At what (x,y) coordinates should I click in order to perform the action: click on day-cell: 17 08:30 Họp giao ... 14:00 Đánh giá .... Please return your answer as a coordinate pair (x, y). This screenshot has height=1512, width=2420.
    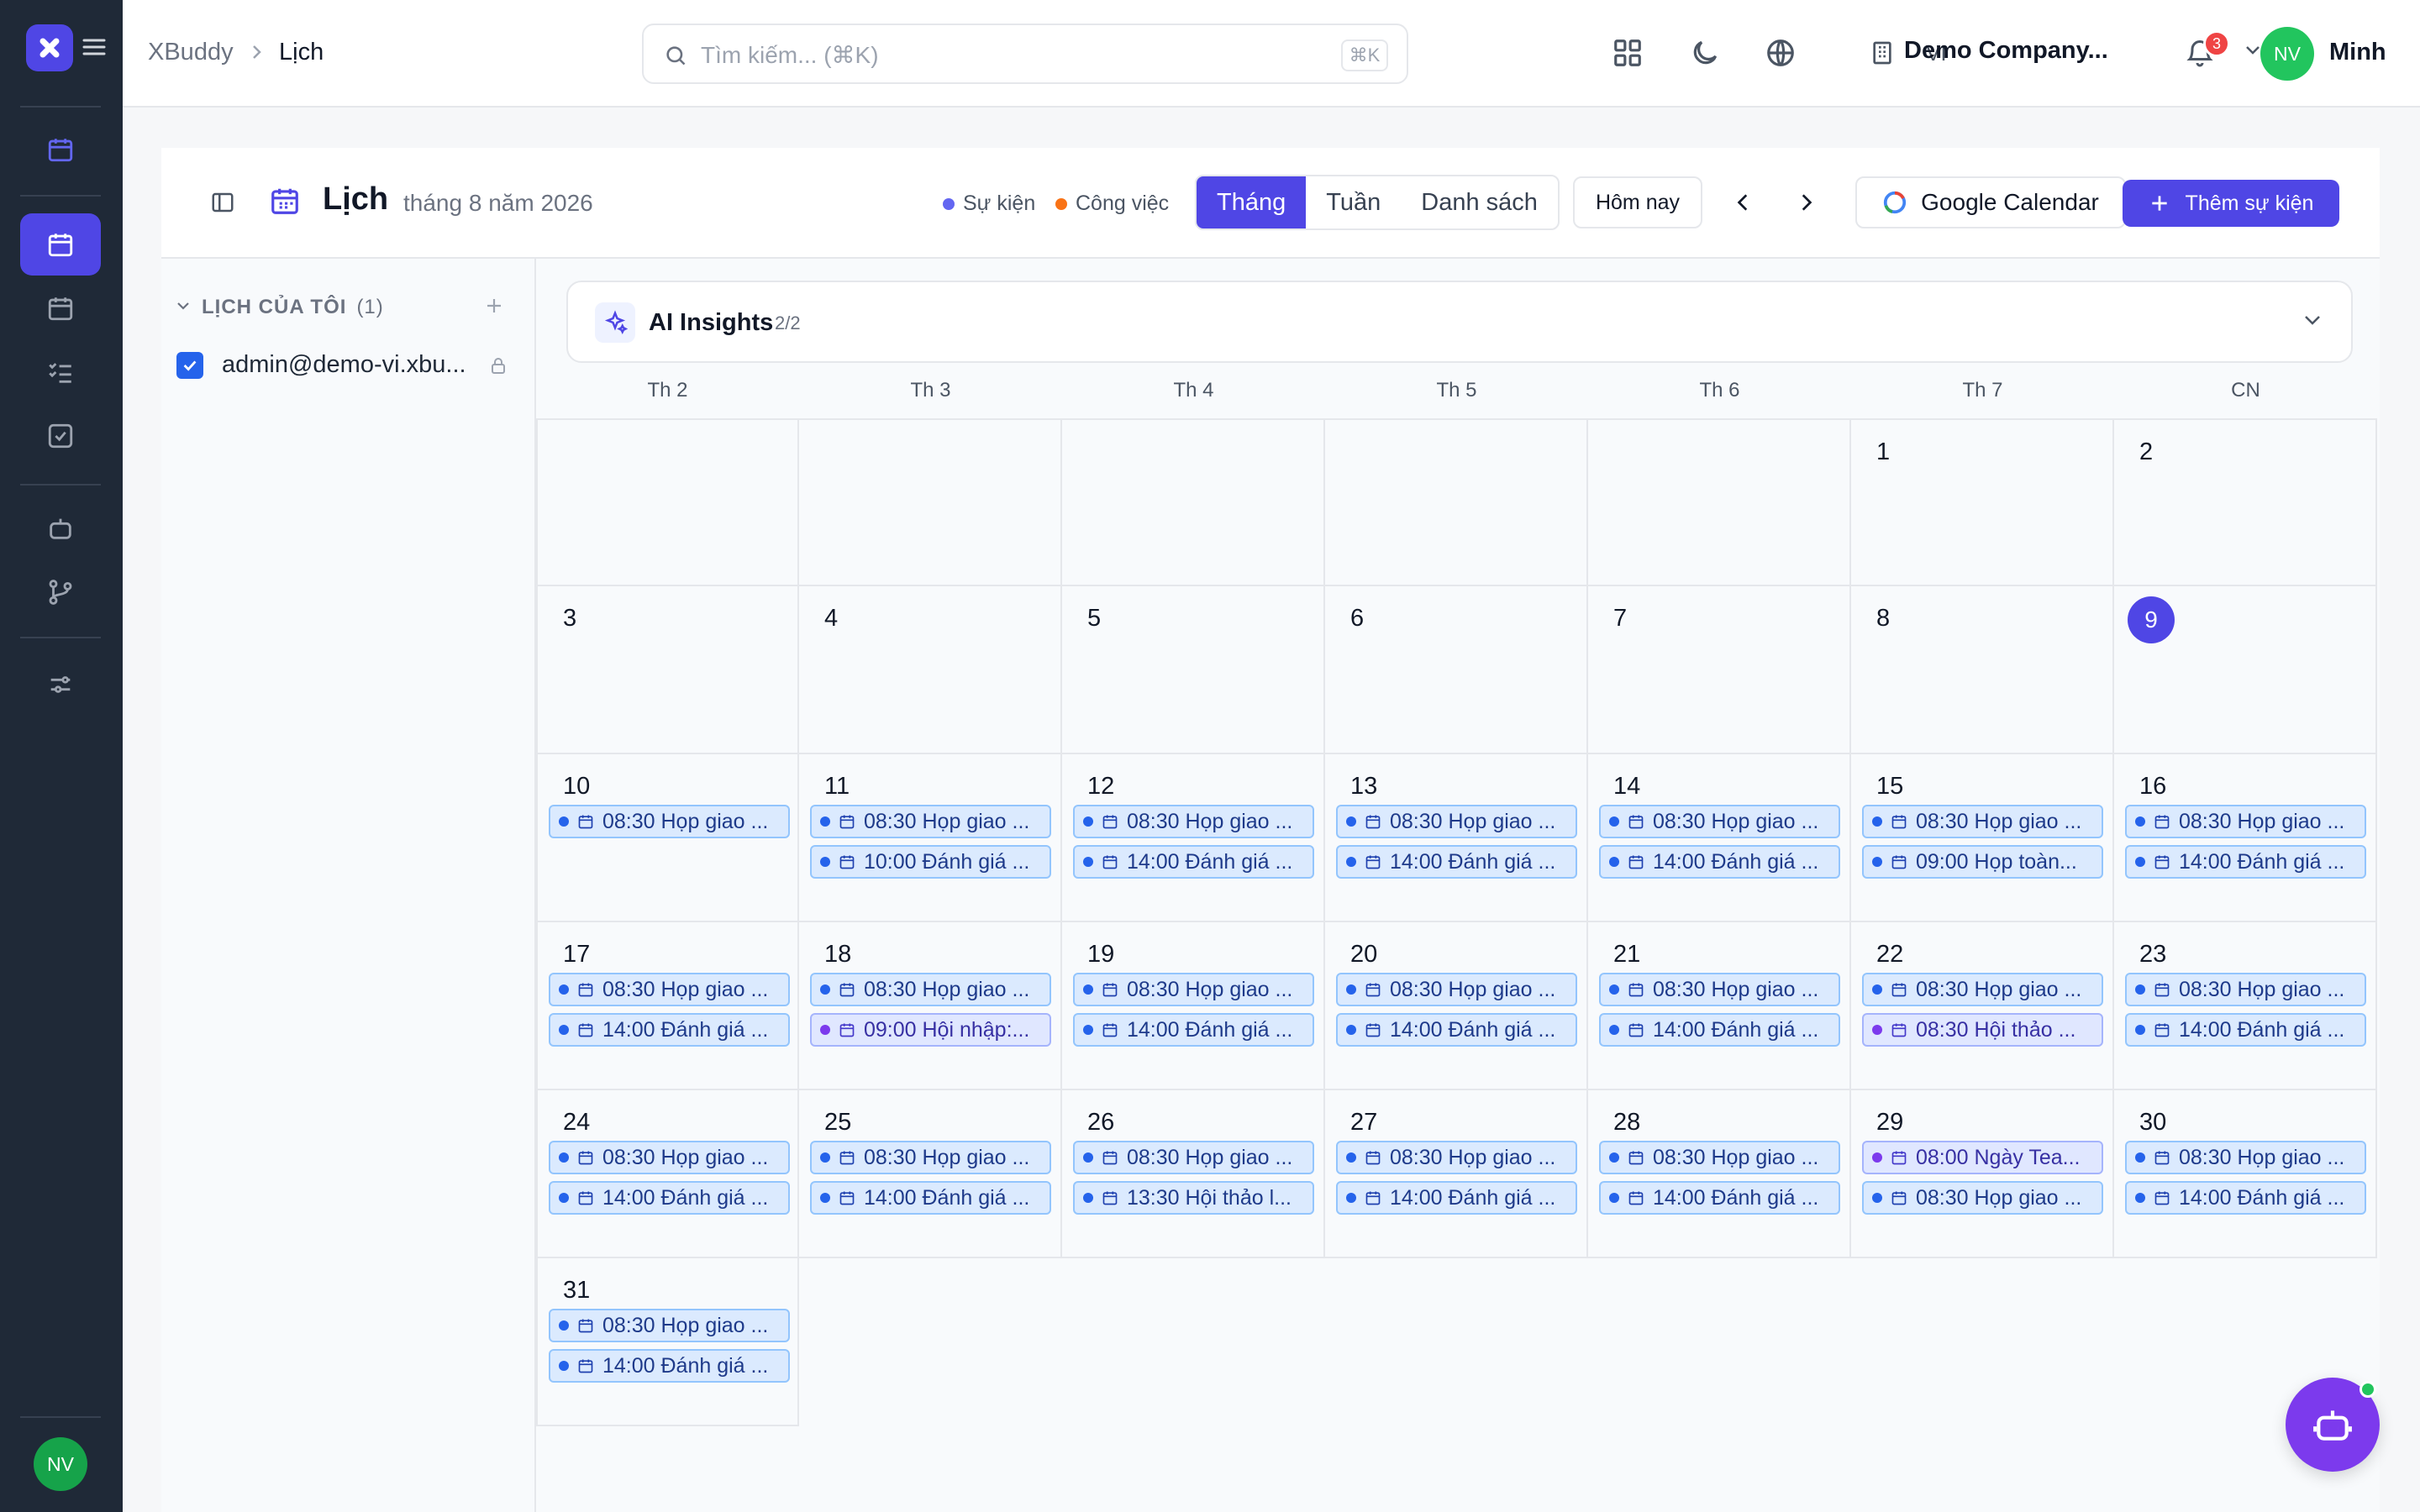
    Looking at the image, I should click on (667, 1006).